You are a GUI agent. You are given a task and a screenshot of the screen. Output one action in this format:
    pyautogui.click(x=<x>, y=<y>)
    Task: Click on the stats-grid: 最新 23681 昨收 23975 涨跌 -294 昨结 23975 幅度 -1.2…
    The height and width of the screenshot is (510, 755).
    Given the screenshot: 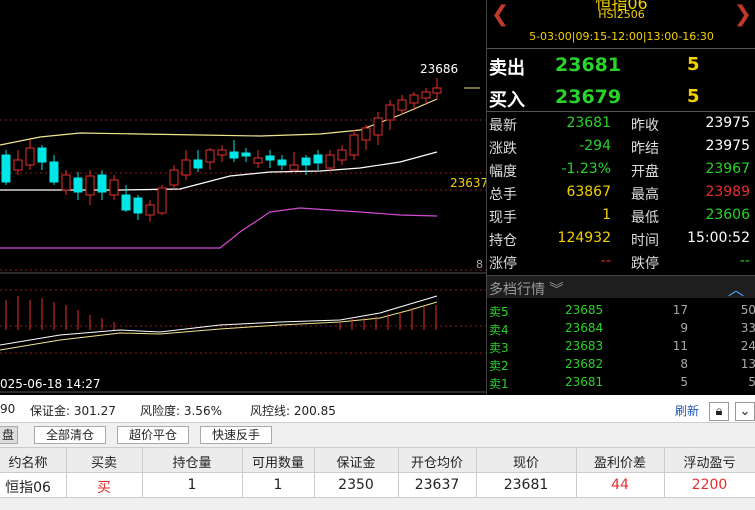 What is the action you would take?
    pyautogui.click(x=621, y=193)
    